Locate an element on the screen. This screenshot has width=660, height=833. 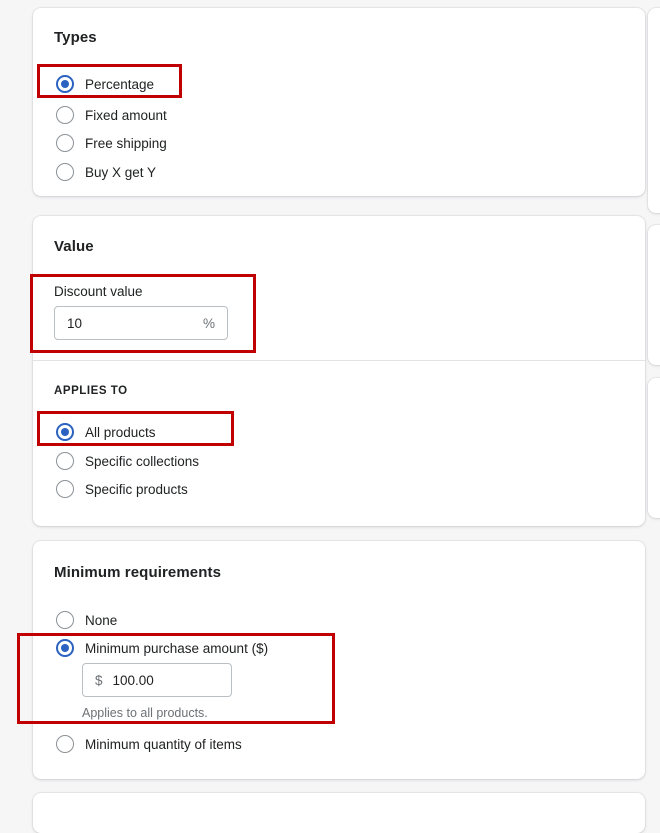
radio-label-percentage: Percentage is located at coordinates (120, 84).